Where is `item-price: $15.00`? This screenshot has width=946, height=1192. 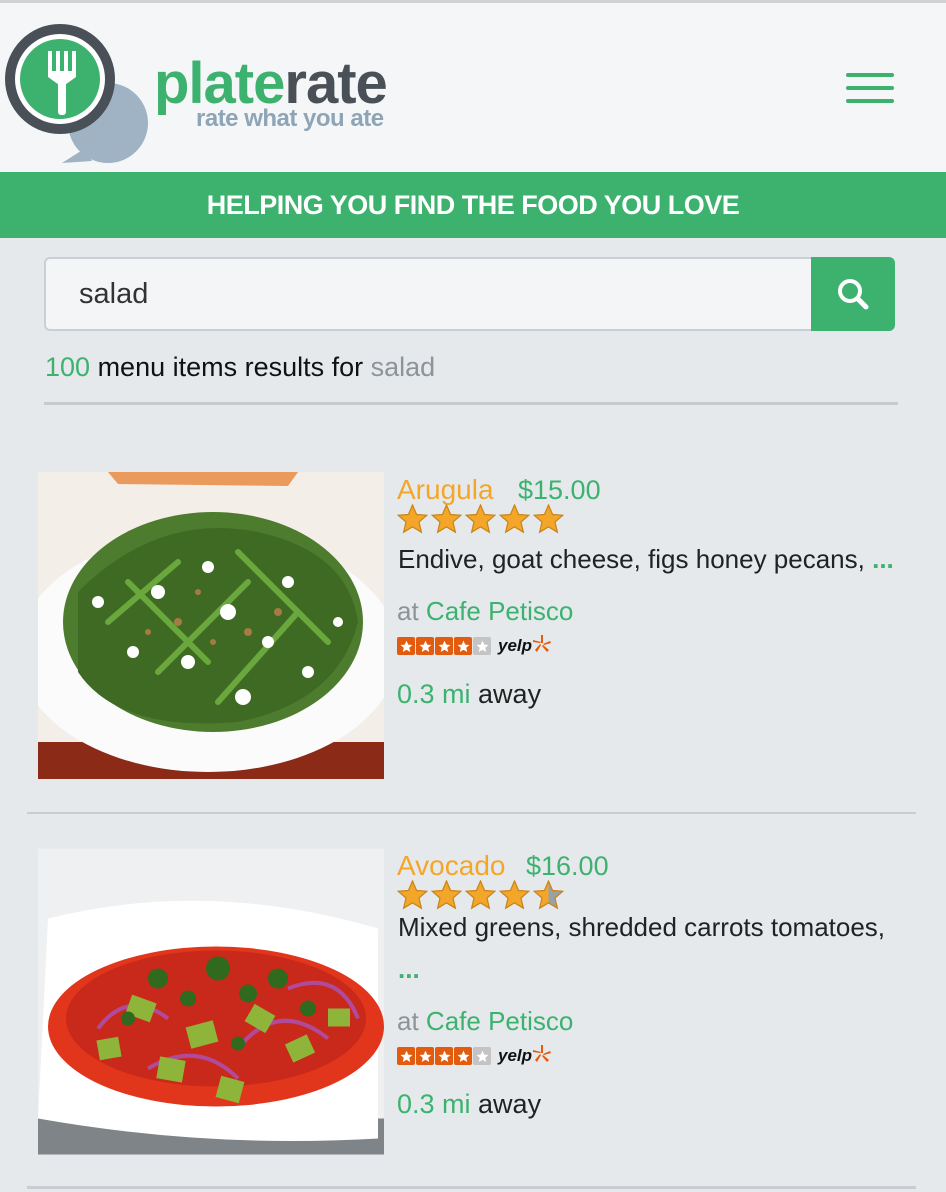 item-price: $15.00 is located at coordinates (559, 490).